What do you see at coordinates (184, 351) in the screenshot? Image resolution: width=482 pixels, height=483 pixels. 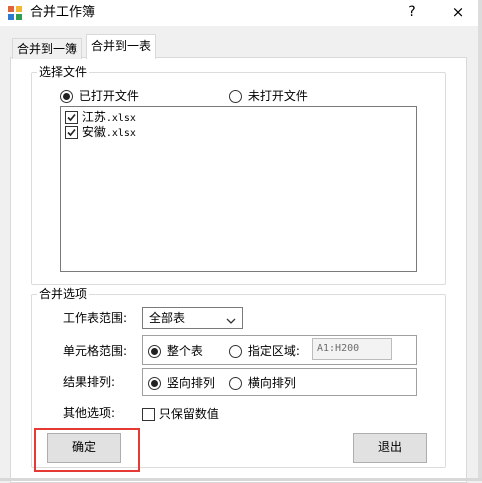 I see `radio-whole-sheet-label: 整个表` at bounding box center [184, 351].